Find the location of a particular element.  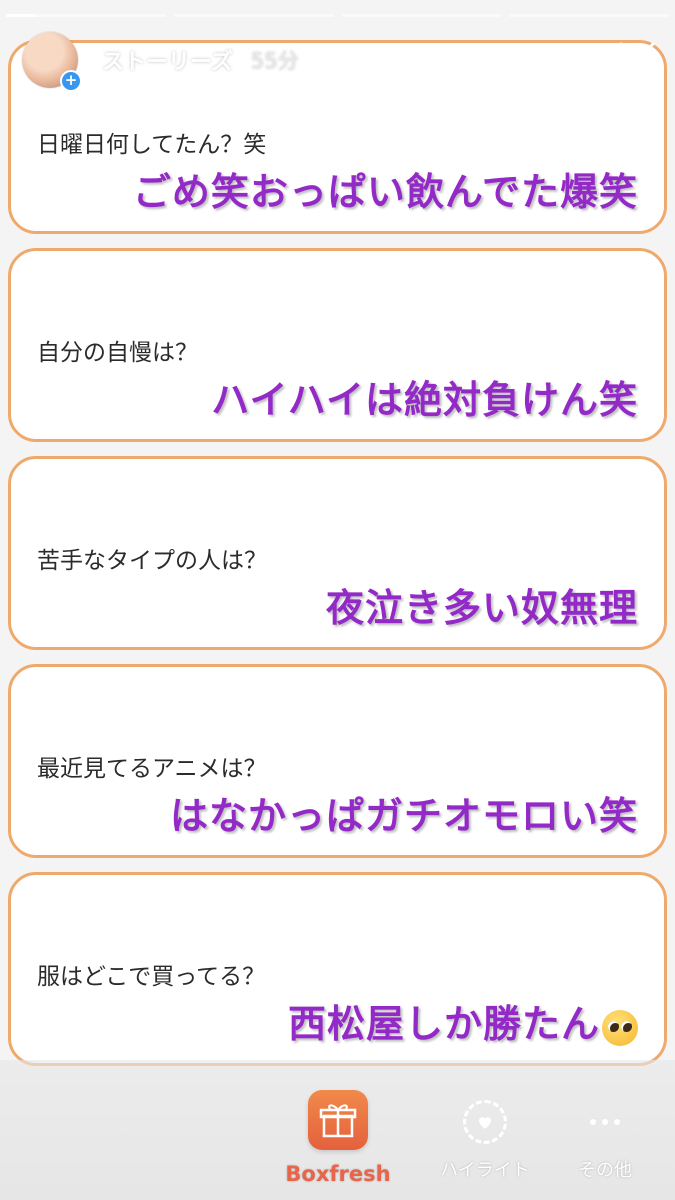

avatar: + is located at coordinates (52, 62).